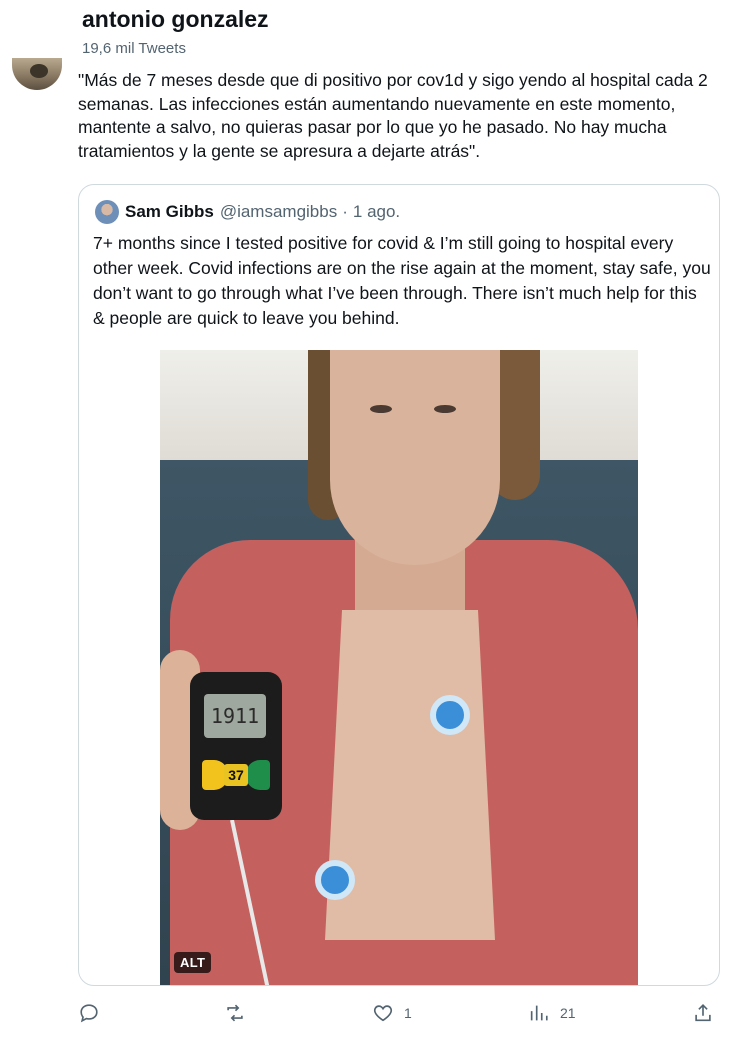 The height and width of the screenshot is (1048, 744). Describe the element at coordinates (236, 746) in the screenshot. I see `heart-monitor-device: 1911 37` at that location.